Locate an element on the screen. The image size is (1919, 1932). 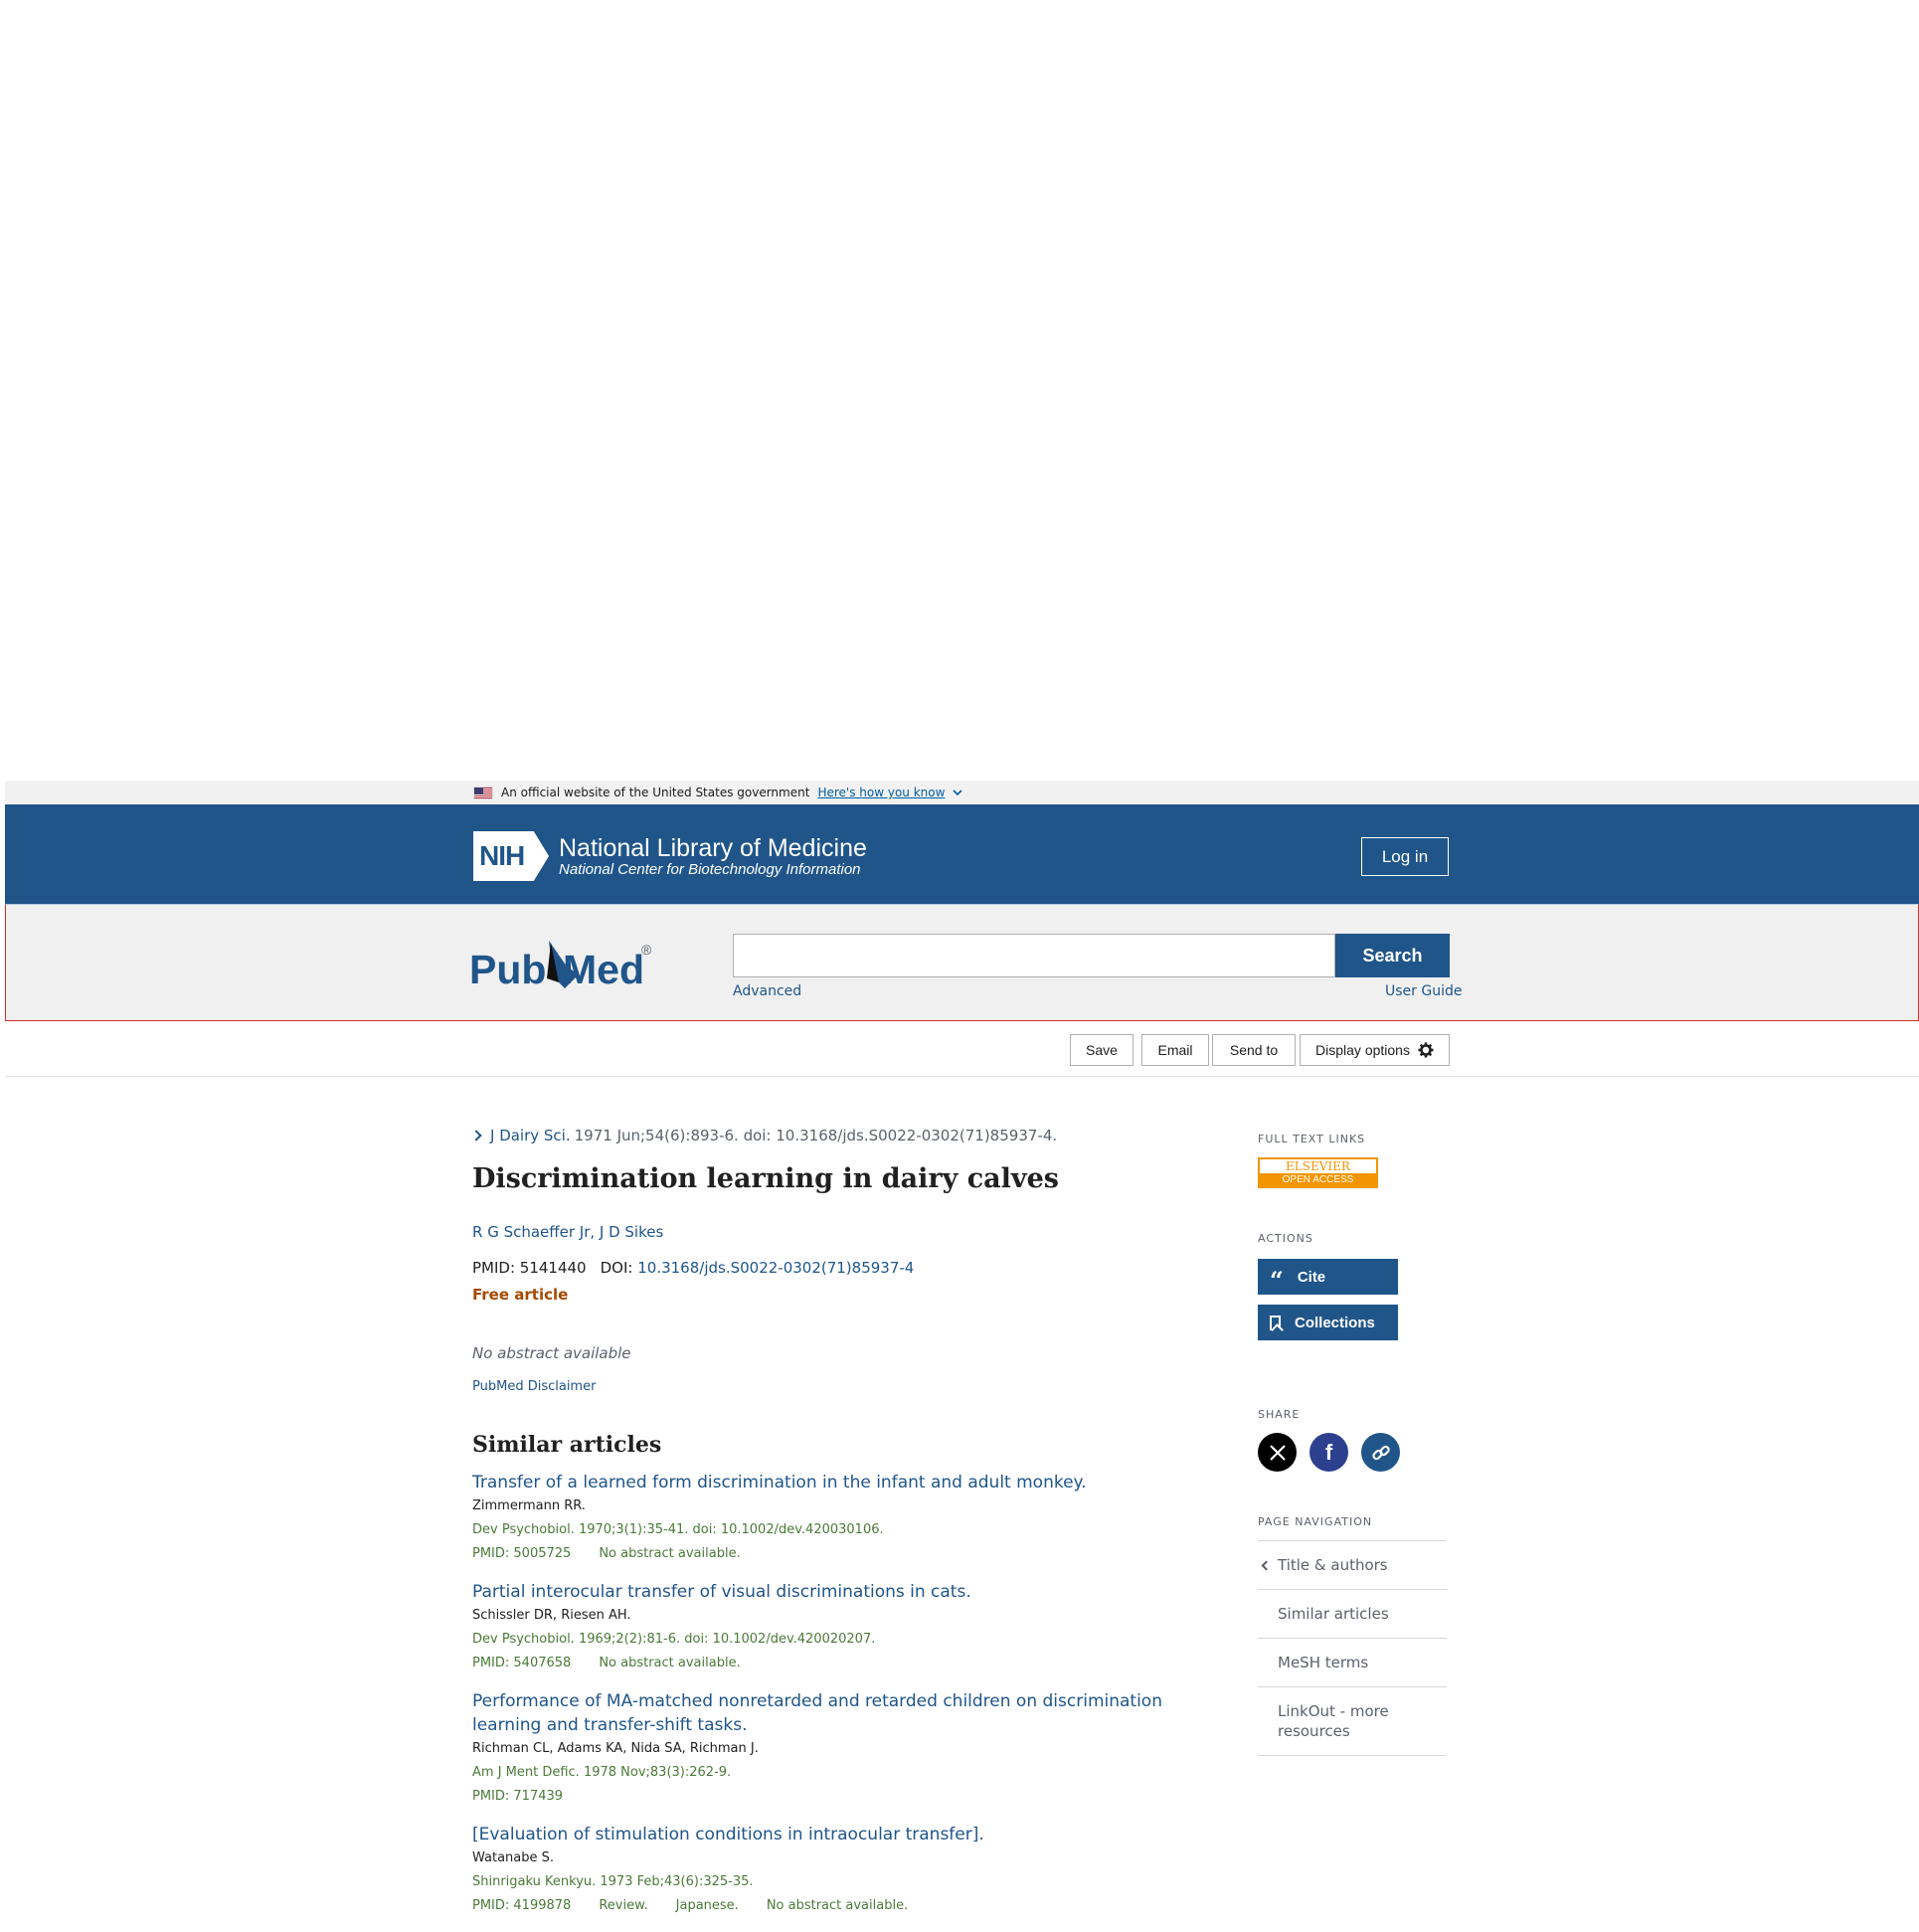
collections-button: Collections is located at coordinates (1328, 1322).